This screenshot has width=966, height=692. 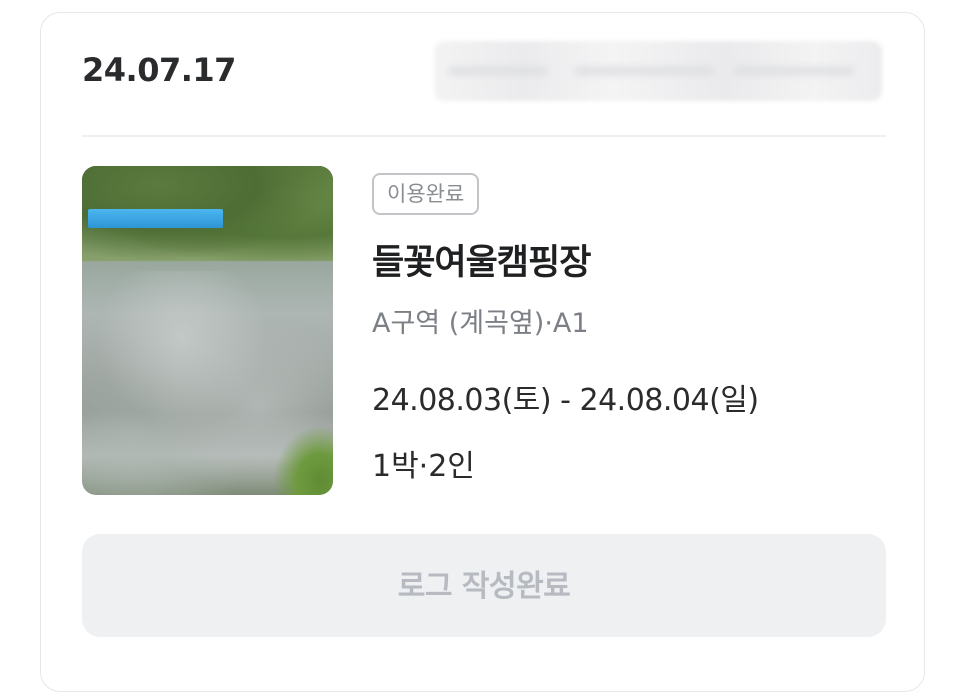 I want to click on campsite-thumbnail, so click(x=207, y=330).